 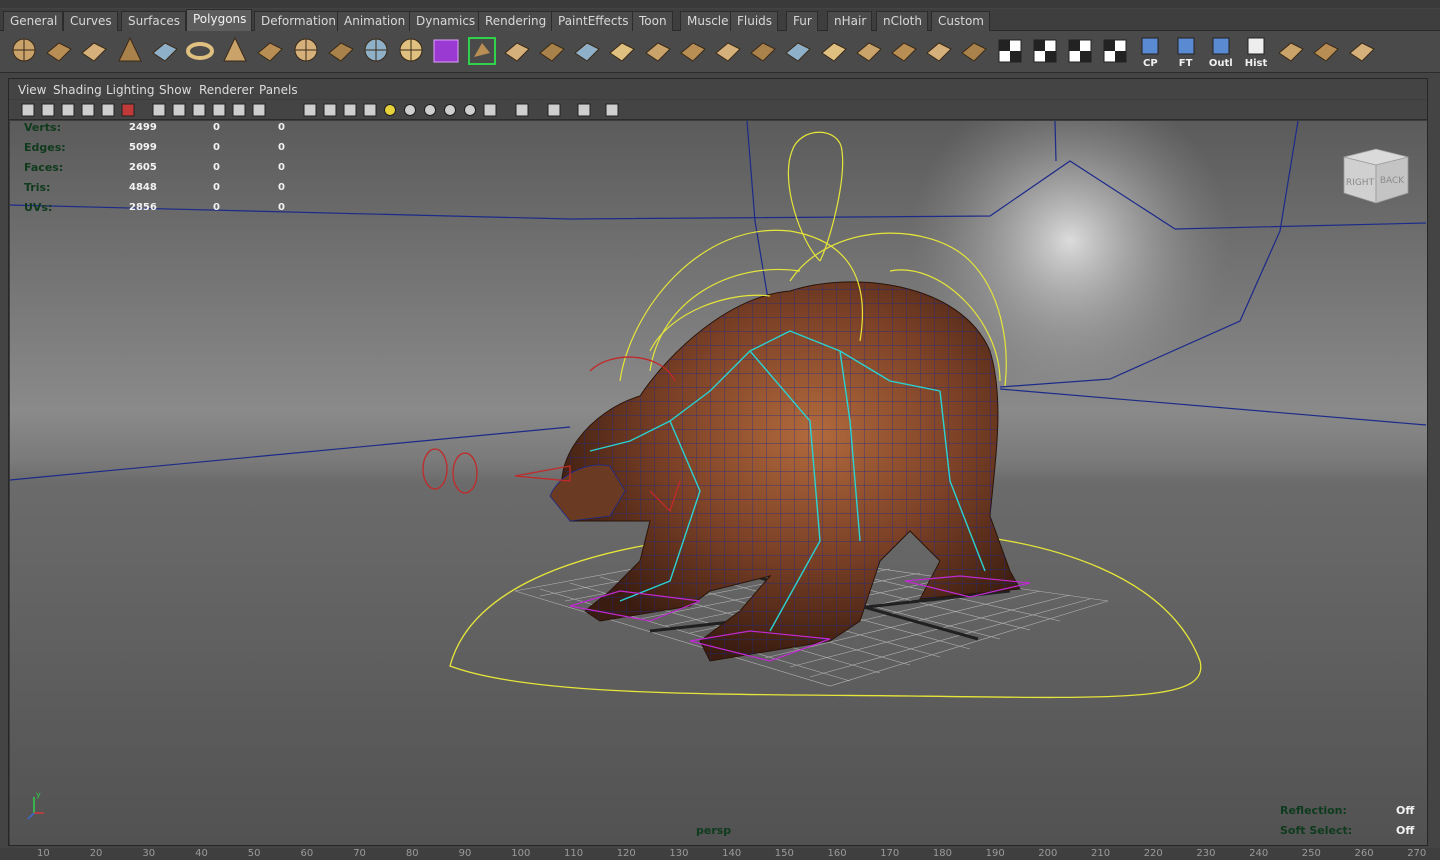 I want to click on image-plane-button, so click(x=88, y=110).